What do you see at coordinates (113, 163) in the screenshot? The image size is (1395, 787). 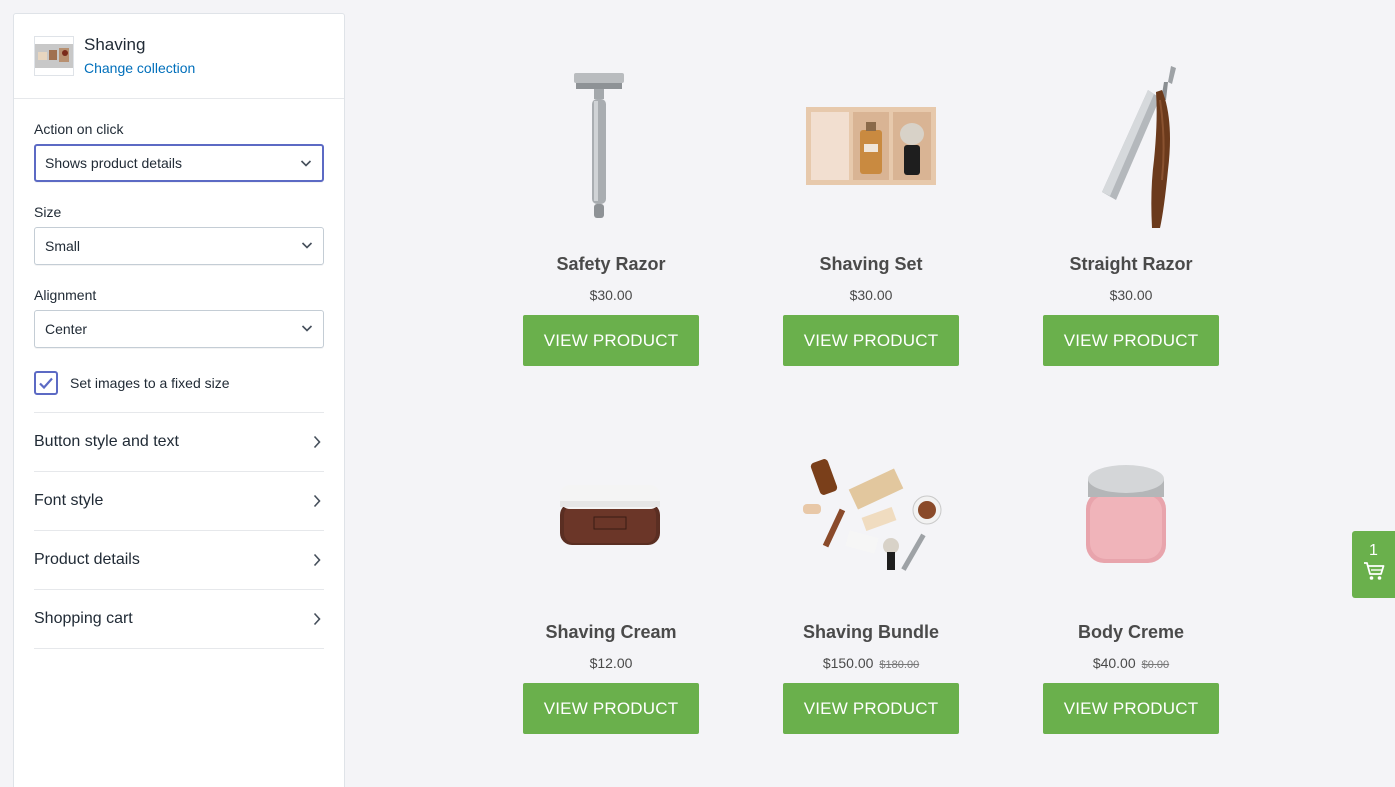 I see `action-on-click-value: Shows product details` at bounding box center [113, 163].